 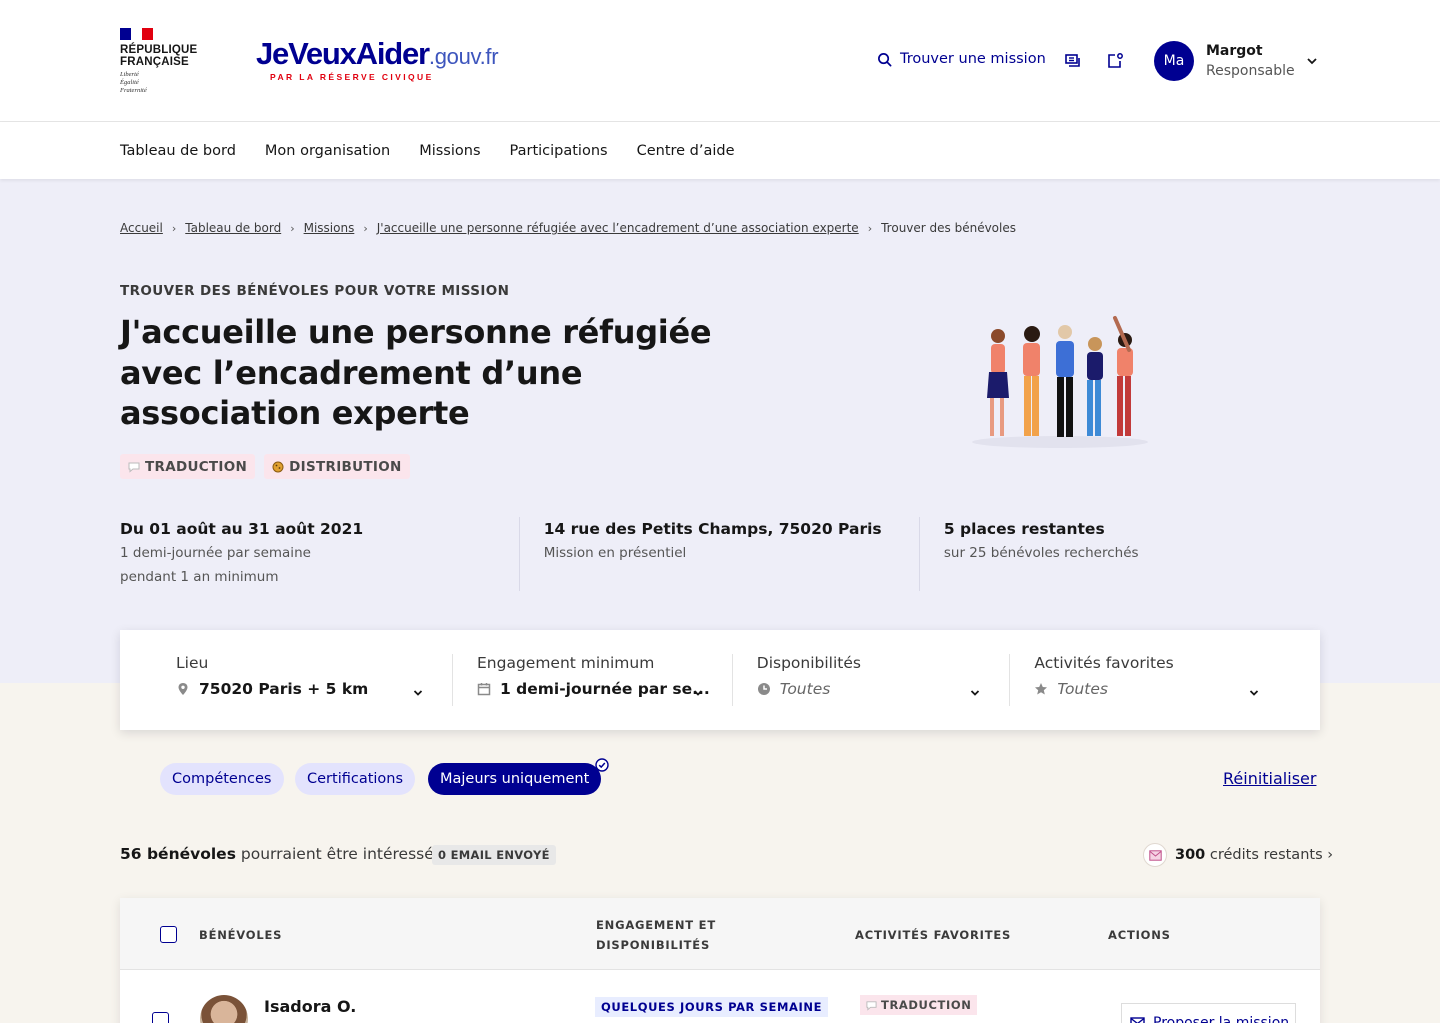 I want to click on search-icon, so click(x=885, y=59).